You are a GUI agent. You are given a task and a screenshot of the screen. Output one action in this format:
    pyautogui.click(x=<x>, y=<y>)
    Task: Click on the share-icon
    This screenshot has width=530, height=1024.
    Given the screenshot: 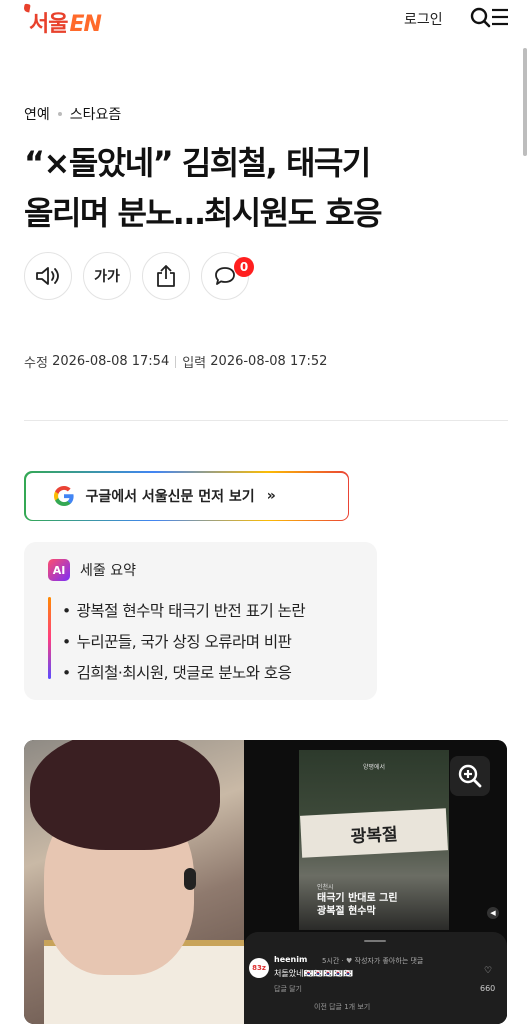 What is the action you would take?
    pyautogui.click(x=166, y=276)
    